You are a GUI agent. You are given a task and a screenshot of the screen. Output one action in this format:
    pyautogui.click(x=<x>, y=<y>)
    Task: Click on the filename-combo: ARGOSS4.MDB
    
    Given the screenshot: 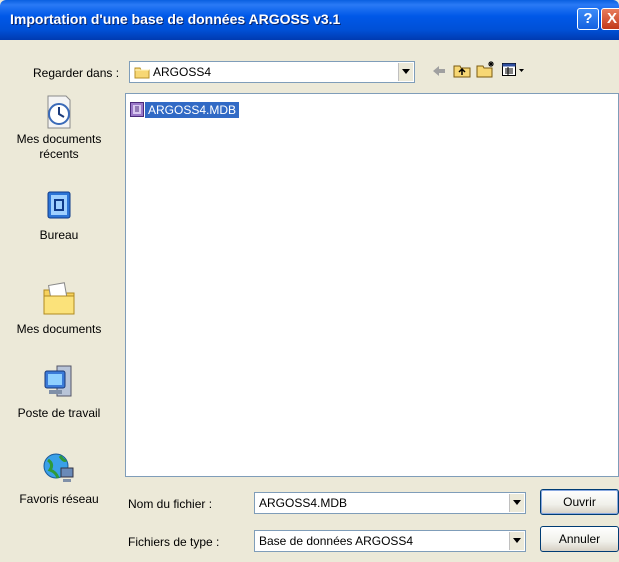 What is the action you would take?
    pyautogui.click(x=390, y=503)
    